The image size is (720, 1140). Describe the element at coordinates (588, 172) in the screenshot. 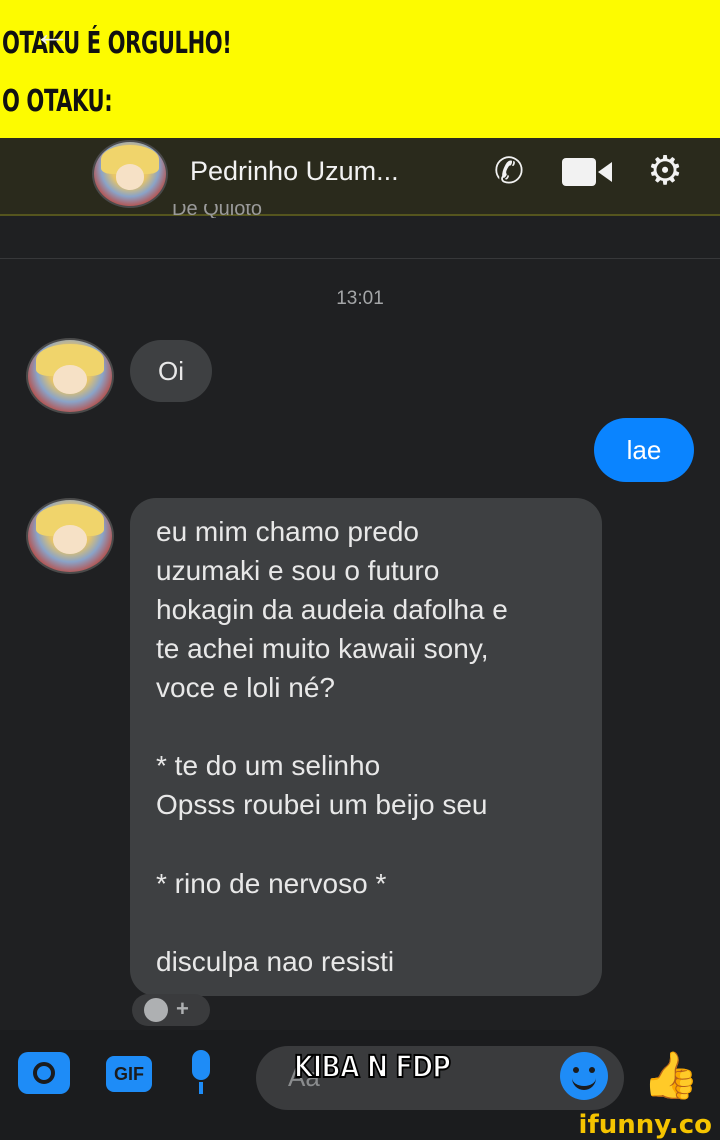

I see `video-camera-icon` at that location.